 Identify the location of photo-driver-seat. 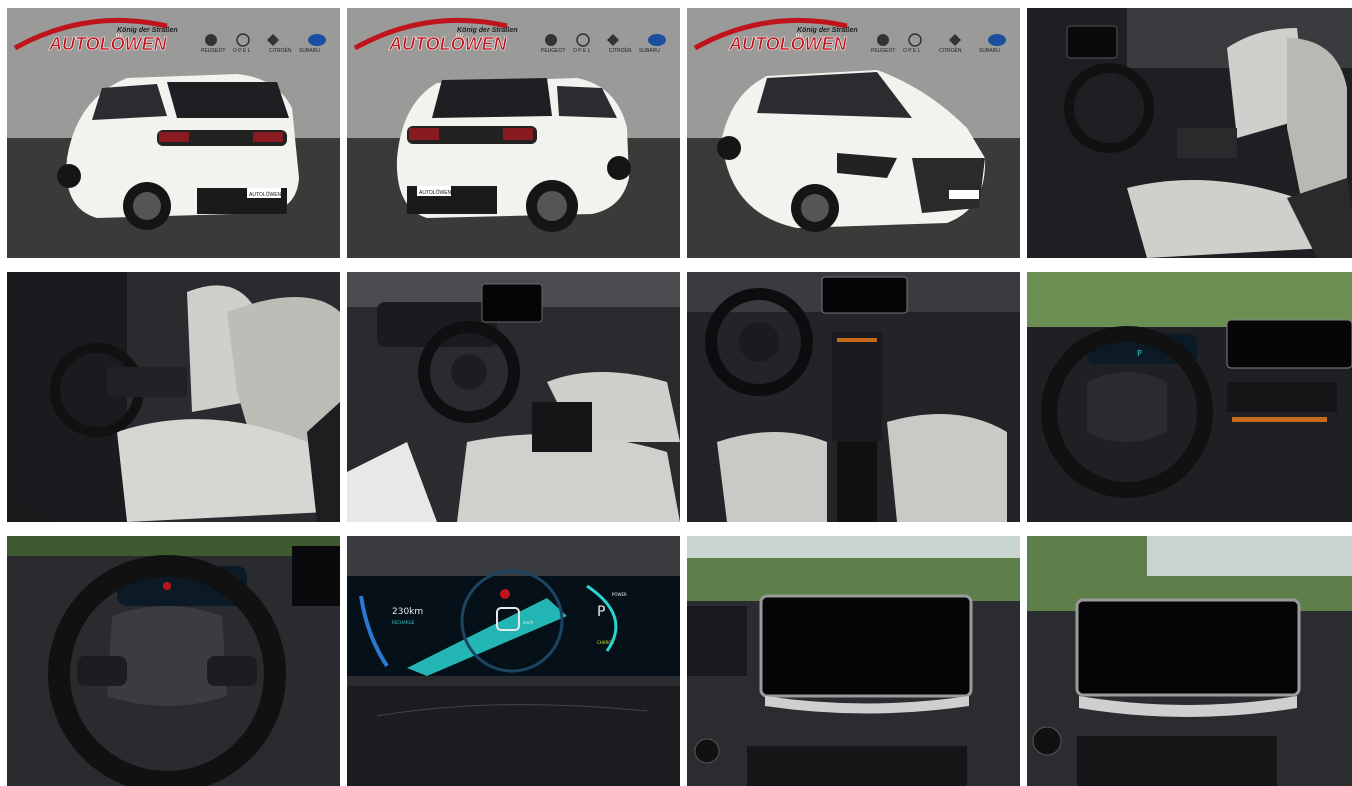
(1189, 133).